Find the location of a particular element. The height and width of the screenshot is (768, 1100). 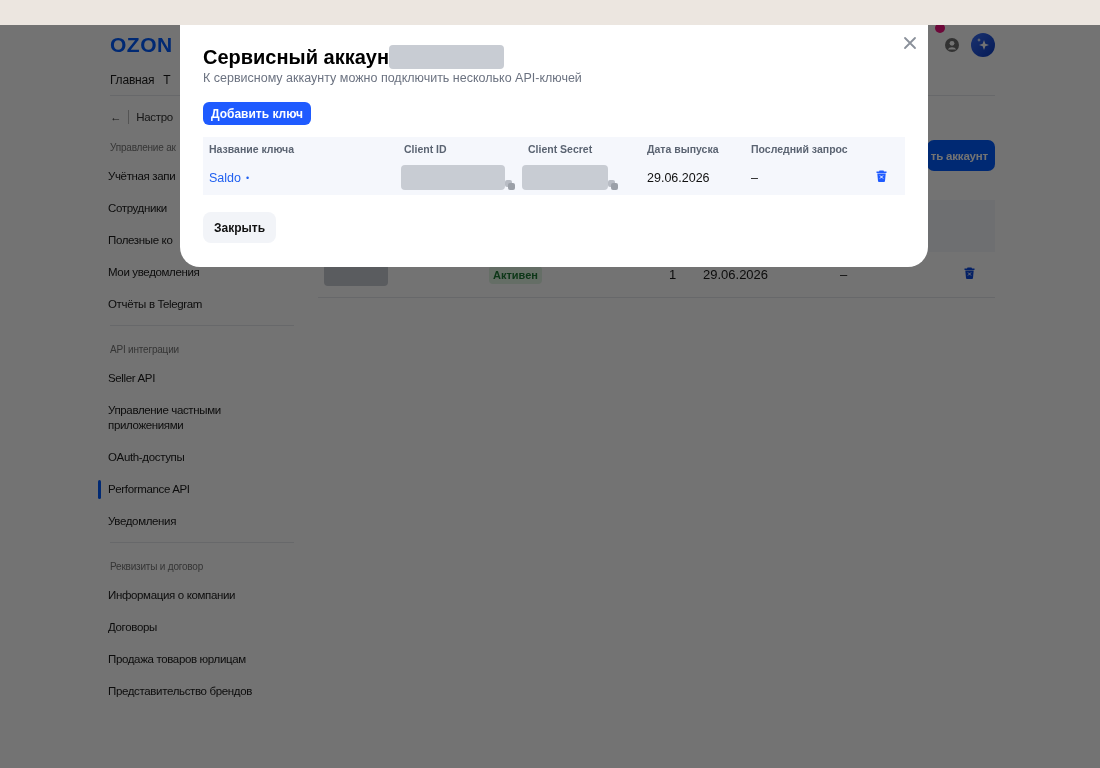

key-marker: • is located at coordinates (248, 177).